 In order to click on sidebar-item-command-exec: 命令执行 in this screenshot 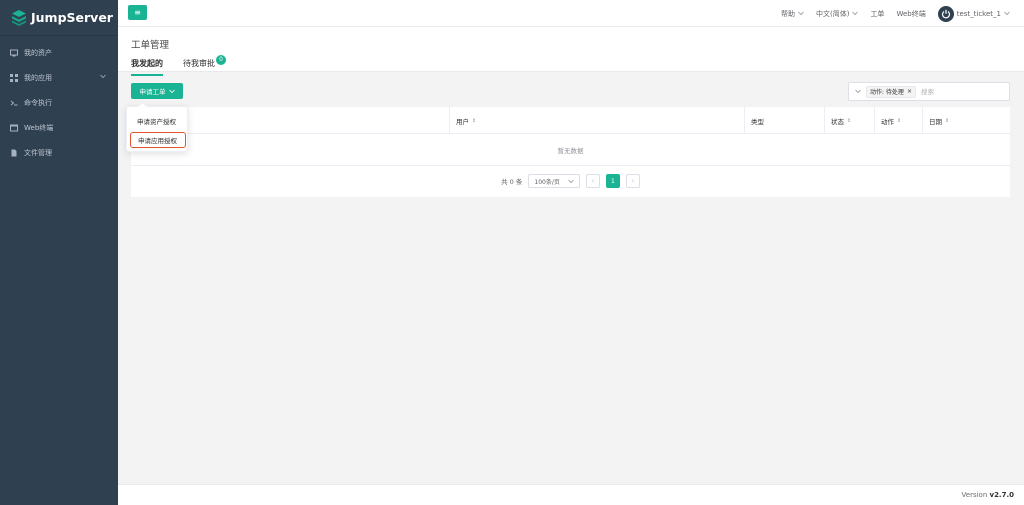, I will do `click(59, 102)`.